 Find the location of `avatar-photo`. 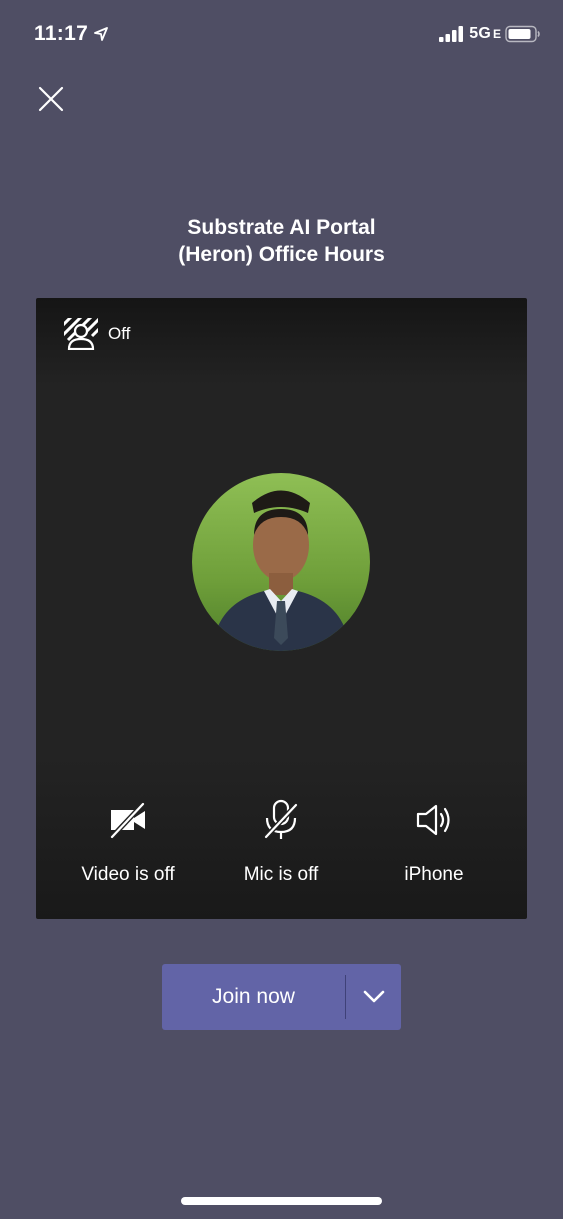

avatar-photo is located at coordinates (281, 562).